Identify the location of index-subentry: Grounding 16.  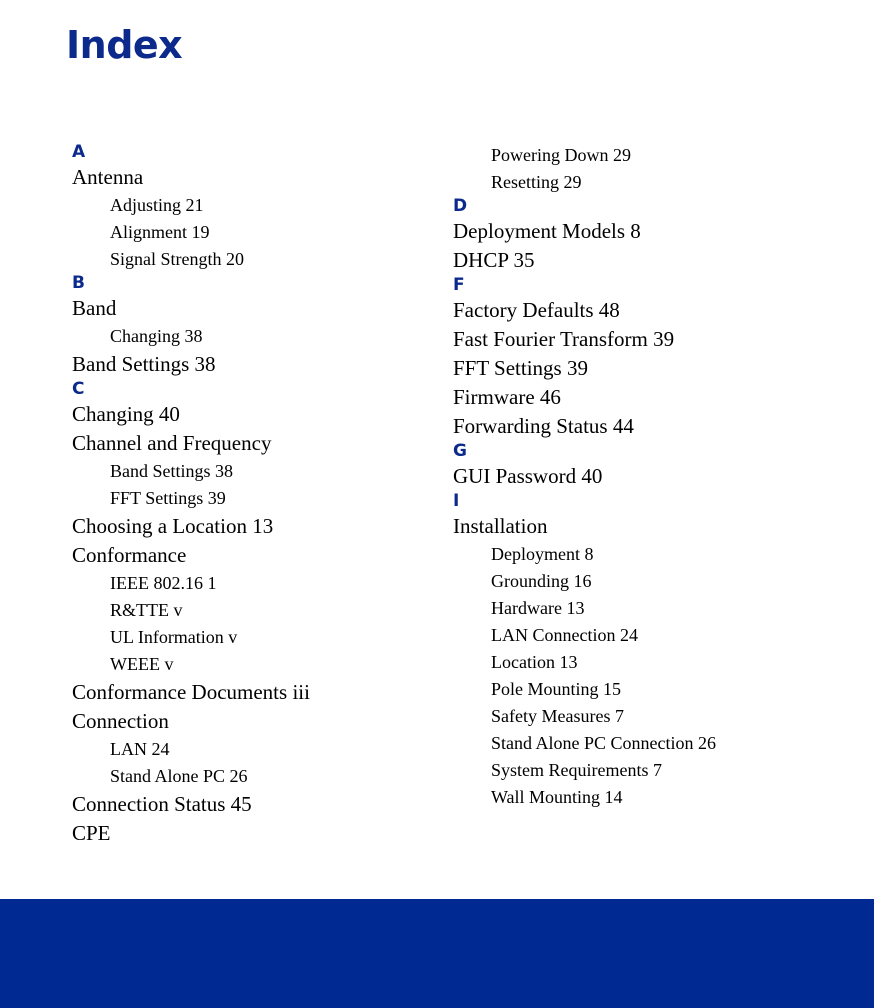
(638, 581).